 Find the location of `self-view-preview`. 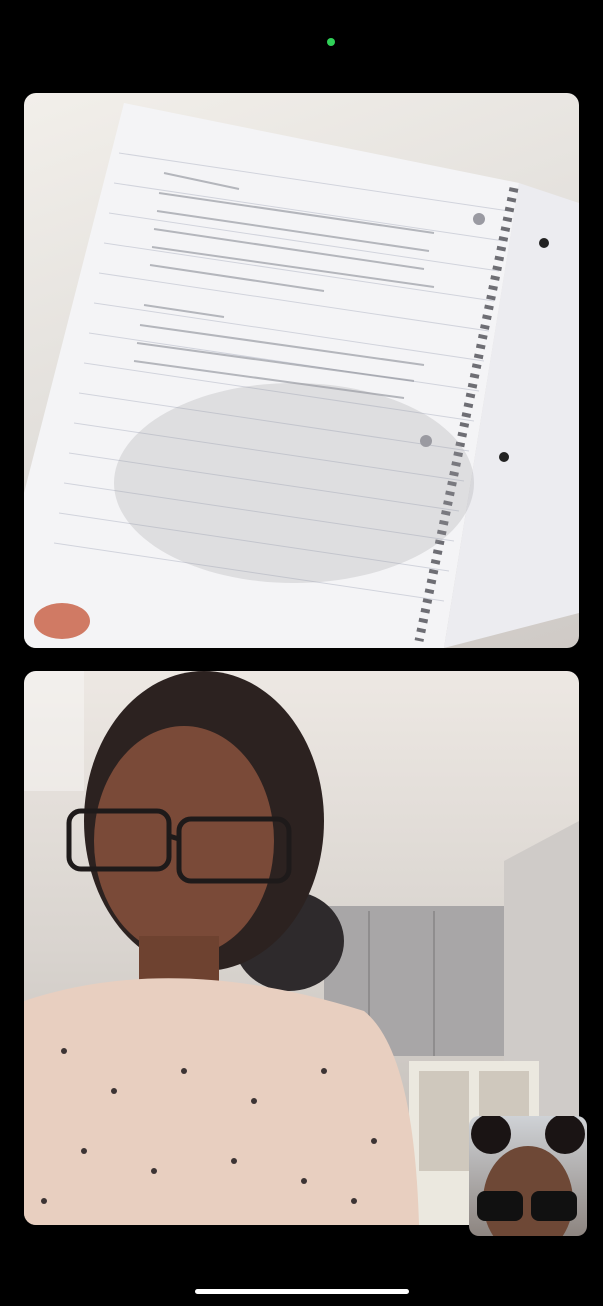

self-view-preview is located at coordinates (528, 1176).